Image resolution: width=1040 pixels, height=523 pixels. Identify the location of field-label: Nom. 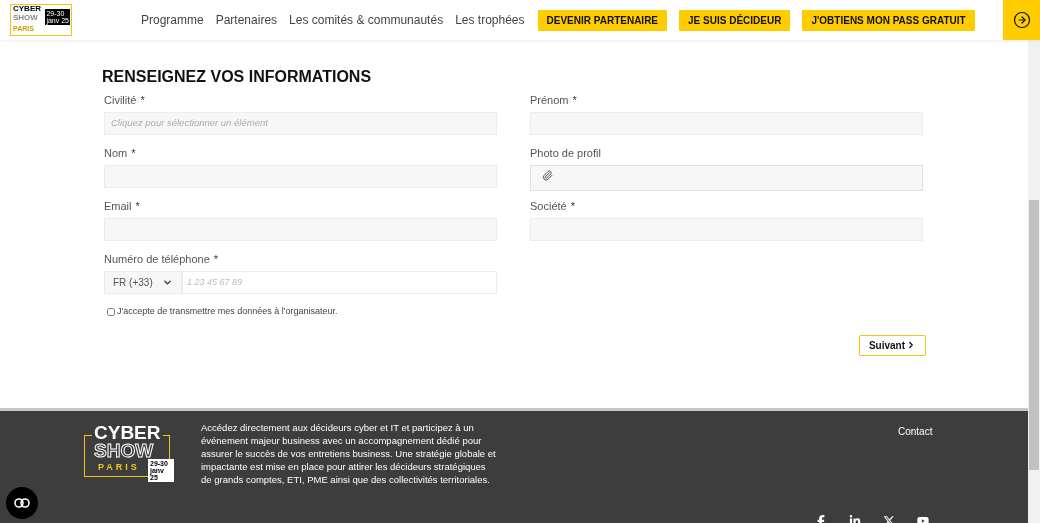
(116, 153).